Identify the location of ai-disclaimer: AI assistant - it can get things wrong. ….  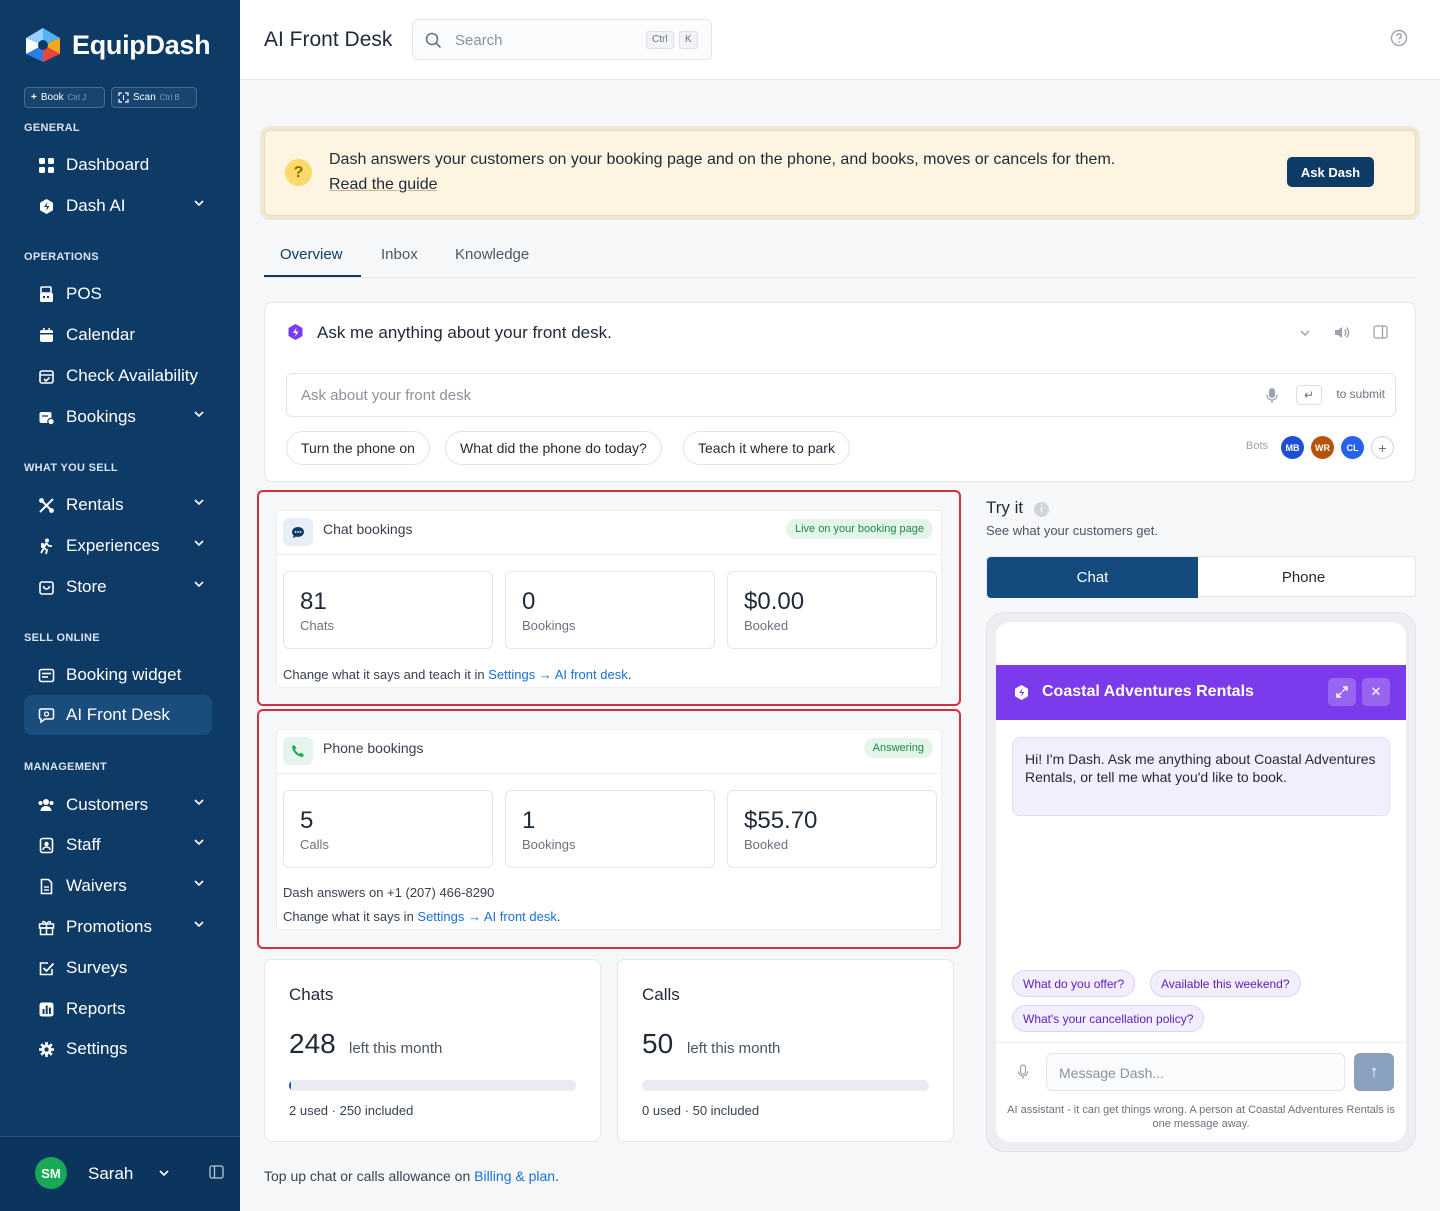
(1201, 1117).